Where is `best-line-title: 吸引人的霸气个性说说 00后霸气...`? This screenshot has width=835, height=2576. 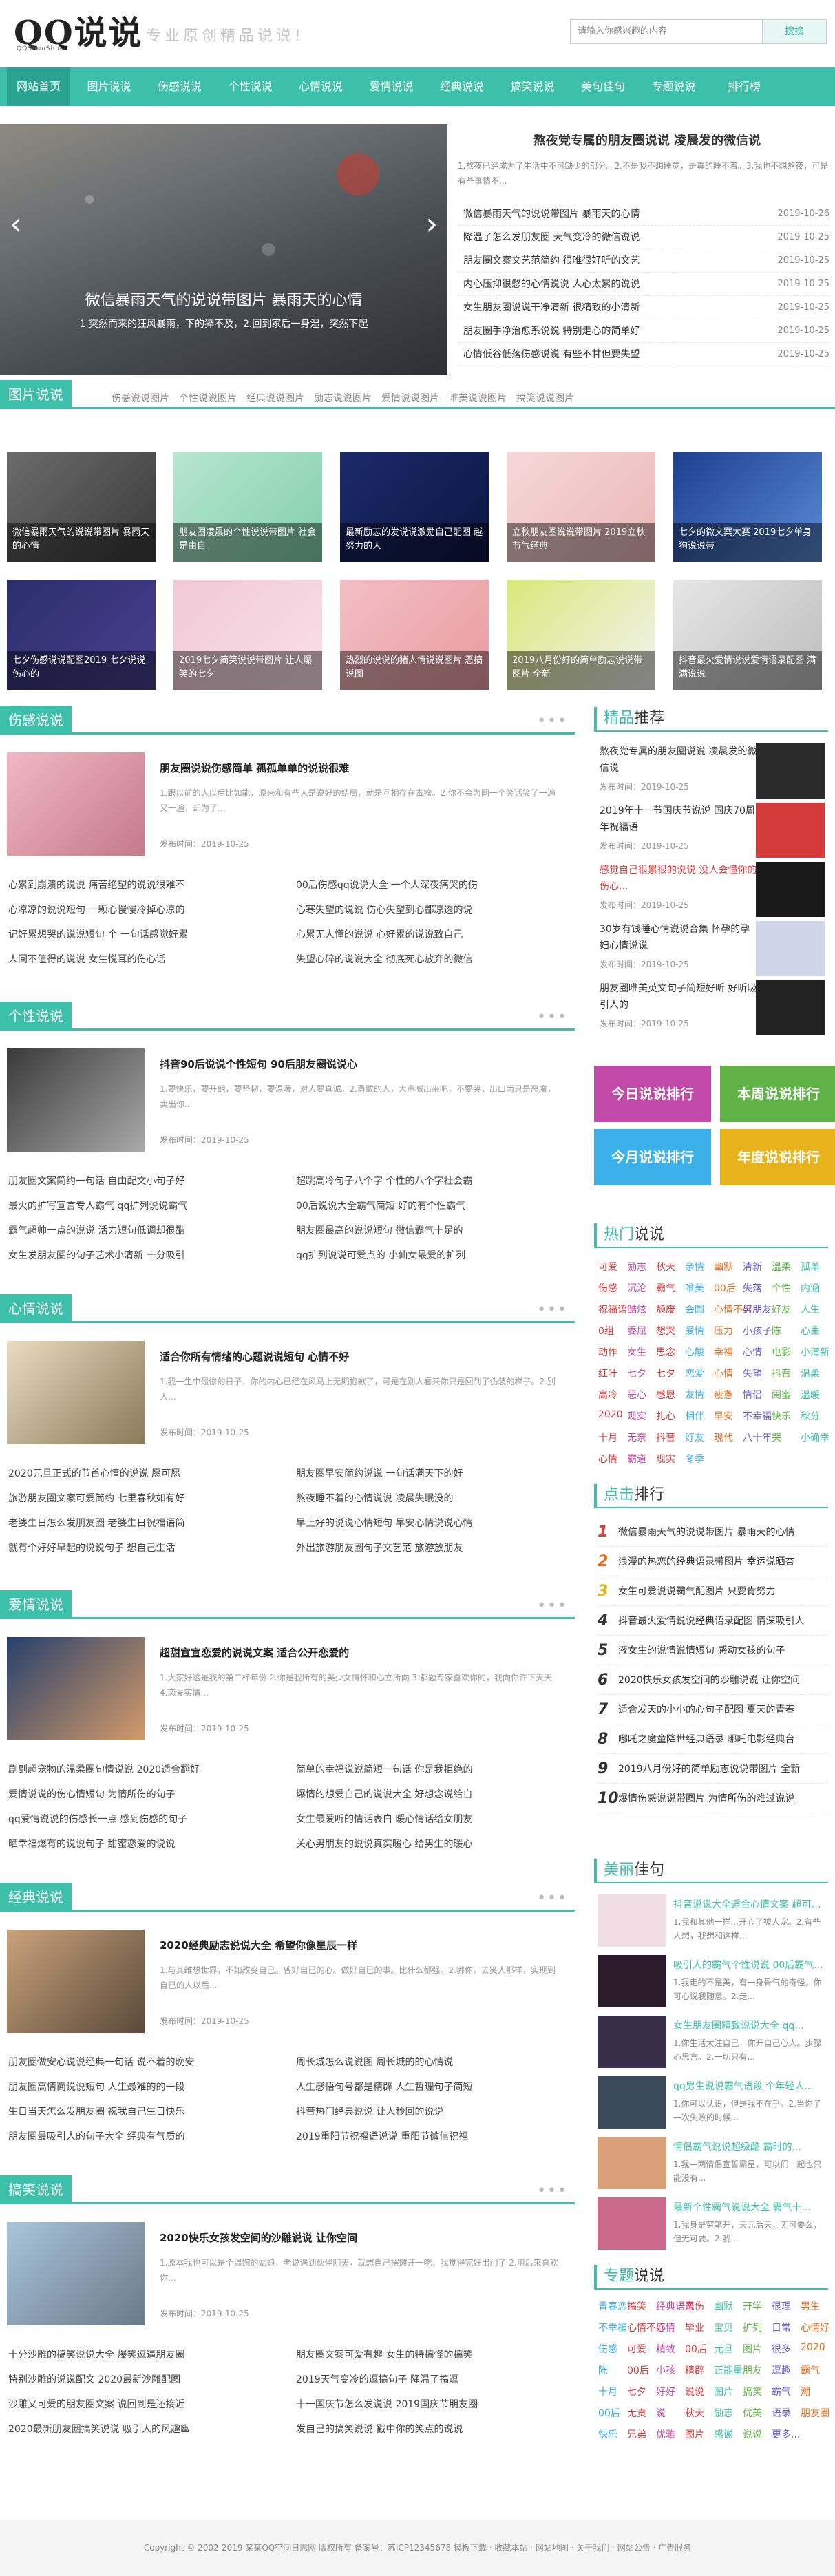 best-line-title: 吸引人的霸气个性说说 00后霸气... is located at coordinates (750, 1965).